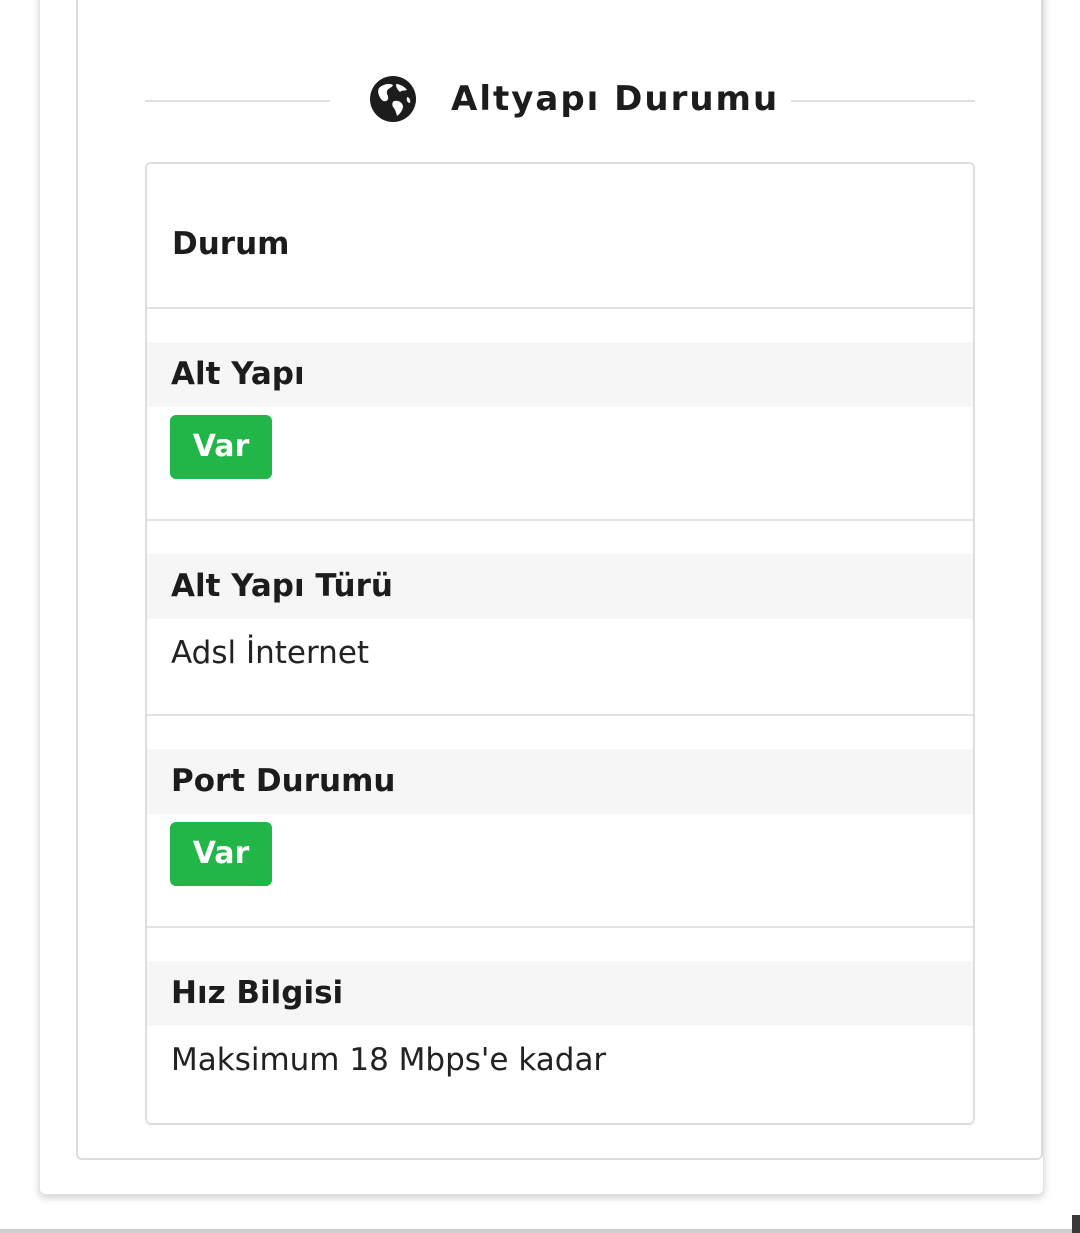  I want to click on title-divider-left, so click(237, 101).